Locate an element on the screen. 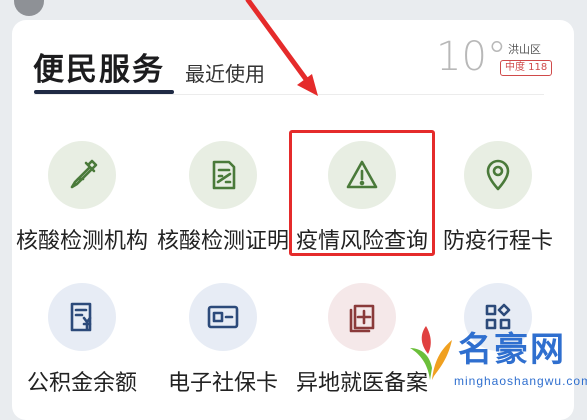  leaf-logo-icon is located at coordinates (431, 353).